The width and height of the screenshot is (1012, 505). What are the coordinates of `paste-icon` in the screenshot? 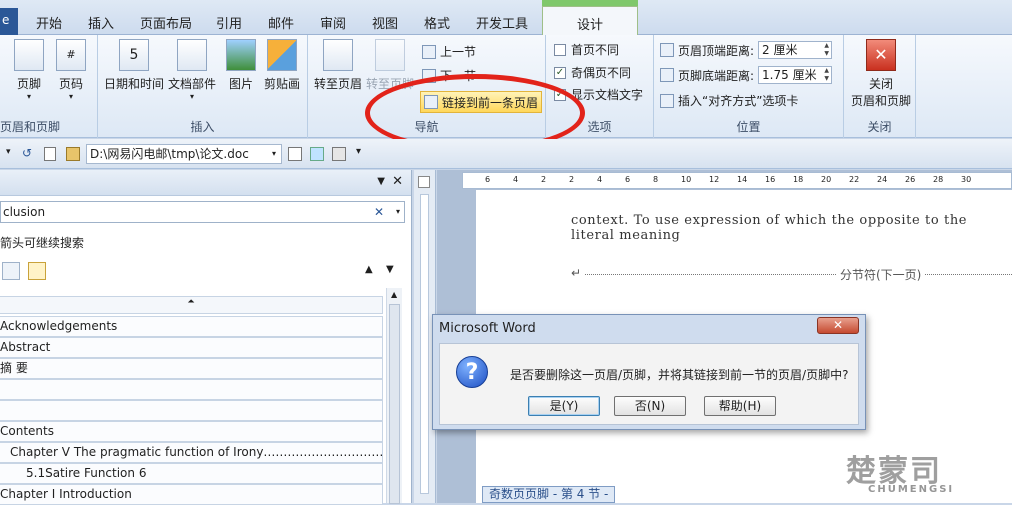 It's located at (73, 154).